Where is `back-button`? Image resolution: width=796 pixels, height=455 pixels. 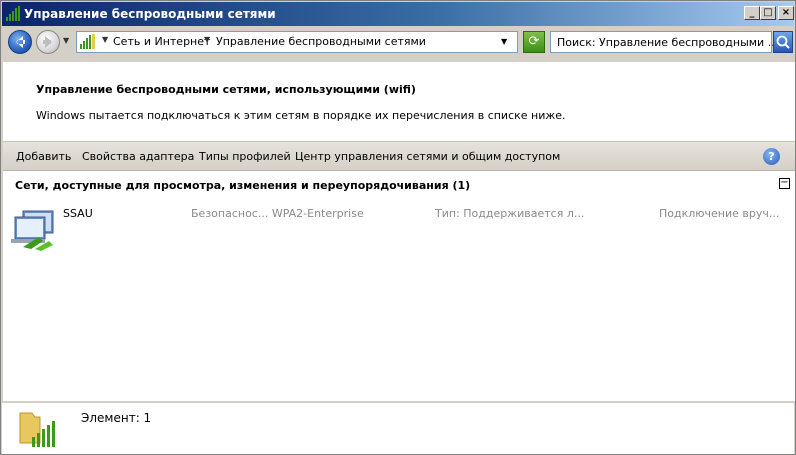 back-button is located at coordinates (20, 42).